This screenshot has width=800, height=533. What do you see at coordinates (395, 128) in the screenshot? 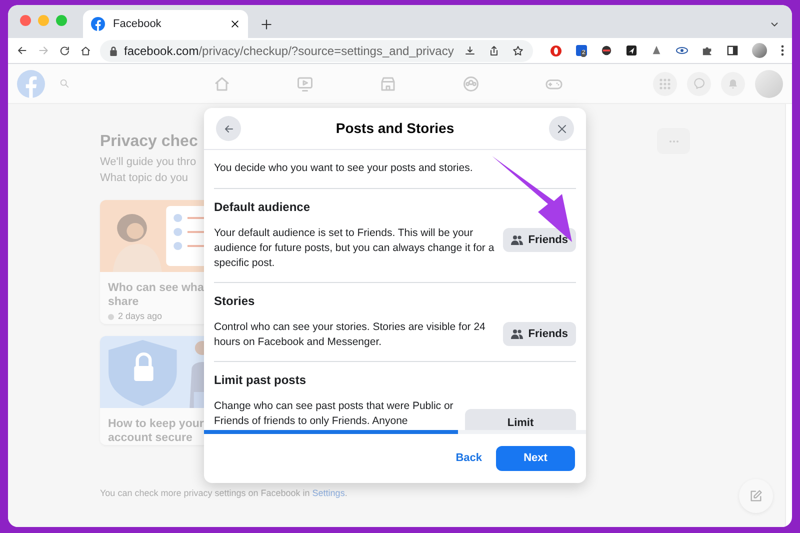
I see `dialog-title: Posts and Stories` at bounding box center [395, 128].